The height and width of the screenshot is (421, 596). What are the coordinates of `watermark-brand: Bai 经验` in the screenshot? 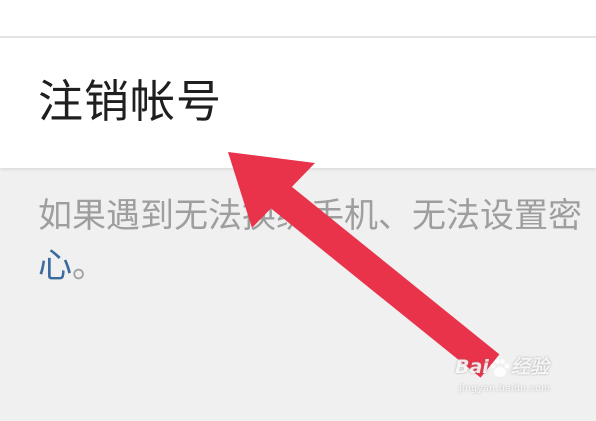 It's located at (503, 367).